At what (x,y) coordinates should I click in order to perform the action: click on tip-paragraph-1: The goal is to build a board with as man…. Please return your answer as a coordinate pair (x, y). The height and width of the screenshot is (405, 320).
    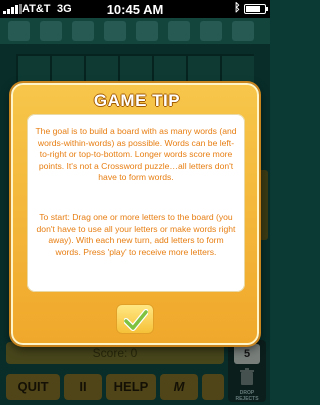
    Looking at the image, I should click on (136, 154).